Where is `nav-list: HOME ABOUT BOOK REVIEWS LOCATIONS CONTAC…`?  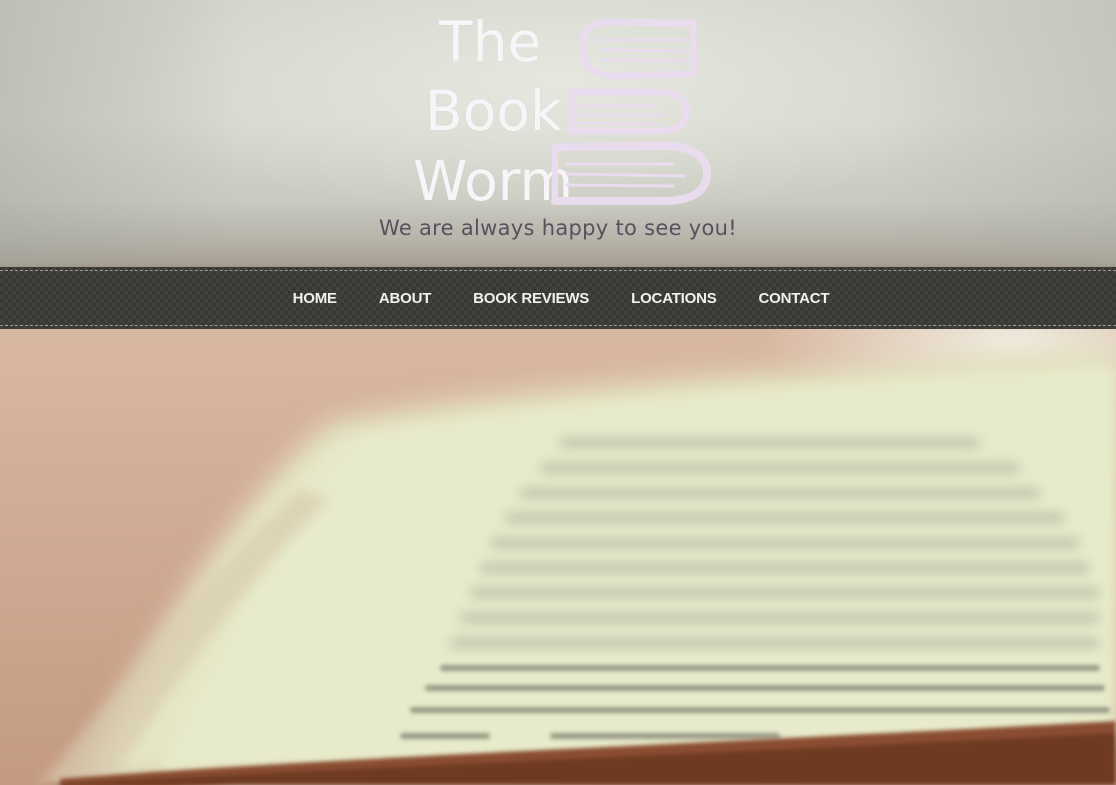
nav-list: HOME ABOUT BOOK REVIEWS LOCATIONS CONTAC… is located at coordinates (558, 298).